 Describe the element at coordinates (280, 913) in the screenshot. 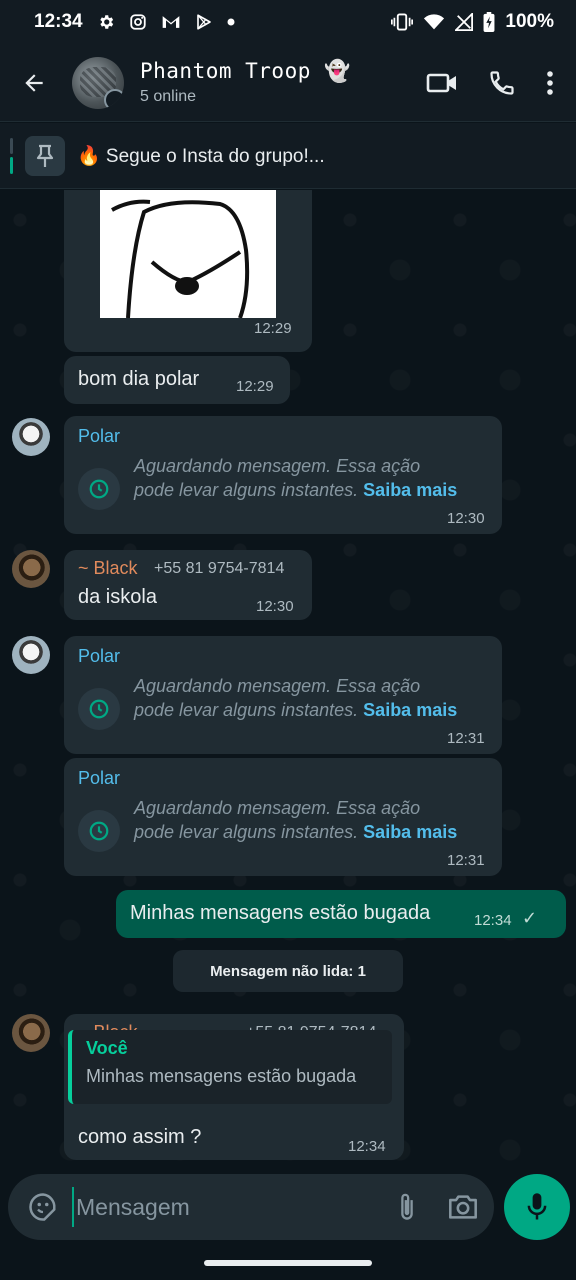

I see `message-text: Minhas mensagens estão bugada` at that location.